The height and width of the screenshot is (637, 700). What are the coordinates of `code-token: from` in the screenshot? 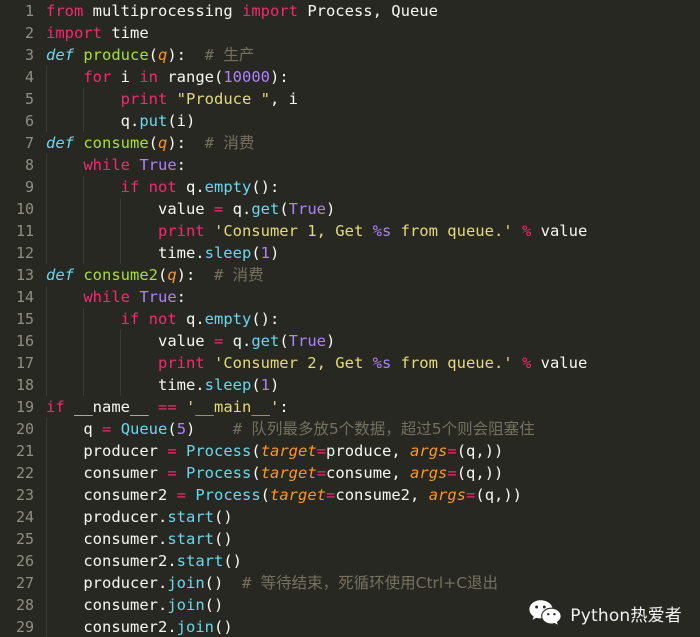 It's located at (69, 11).